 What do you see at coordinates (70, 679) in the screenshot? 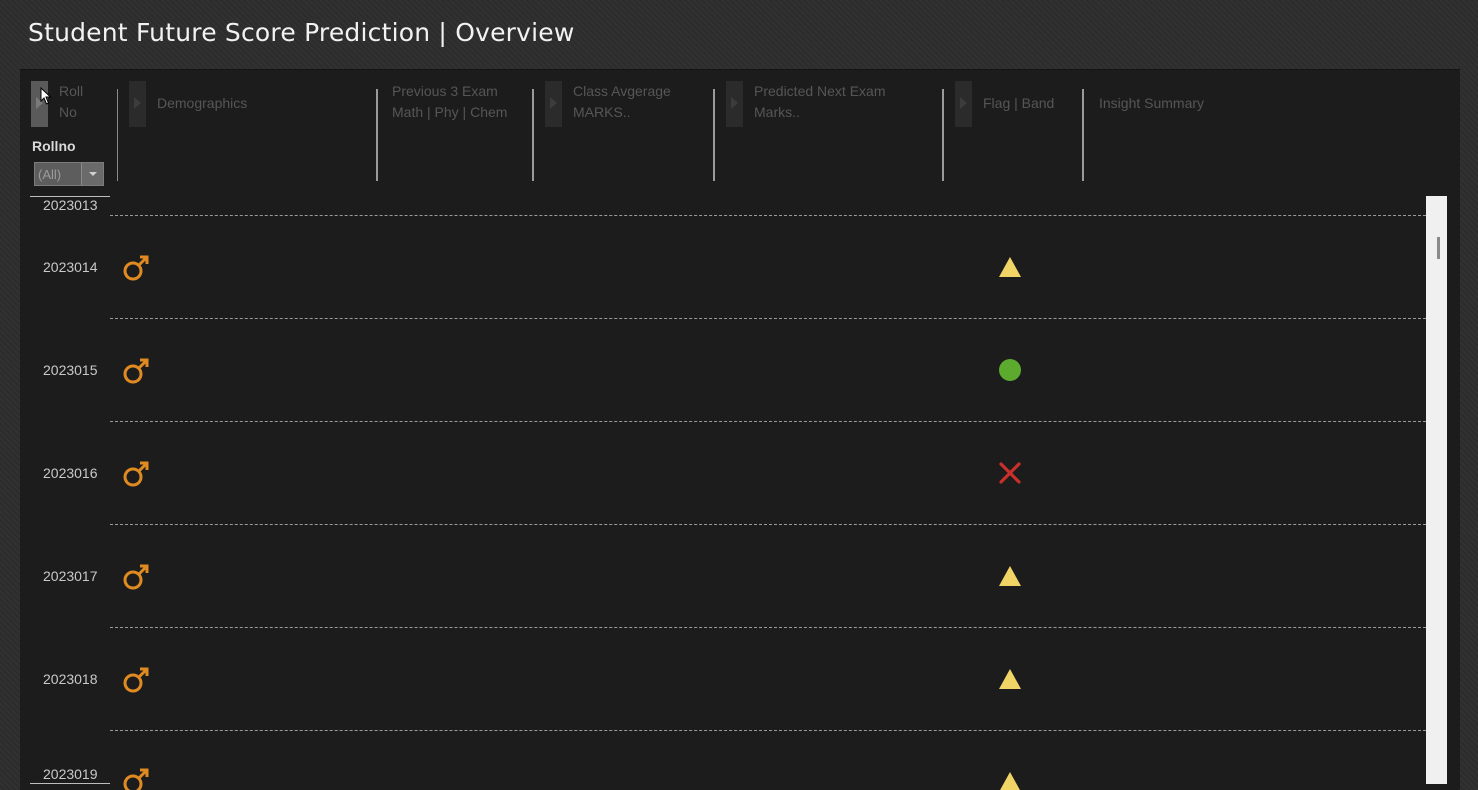
I see `roll-number: 2023018` at bounding box center [70, 679].